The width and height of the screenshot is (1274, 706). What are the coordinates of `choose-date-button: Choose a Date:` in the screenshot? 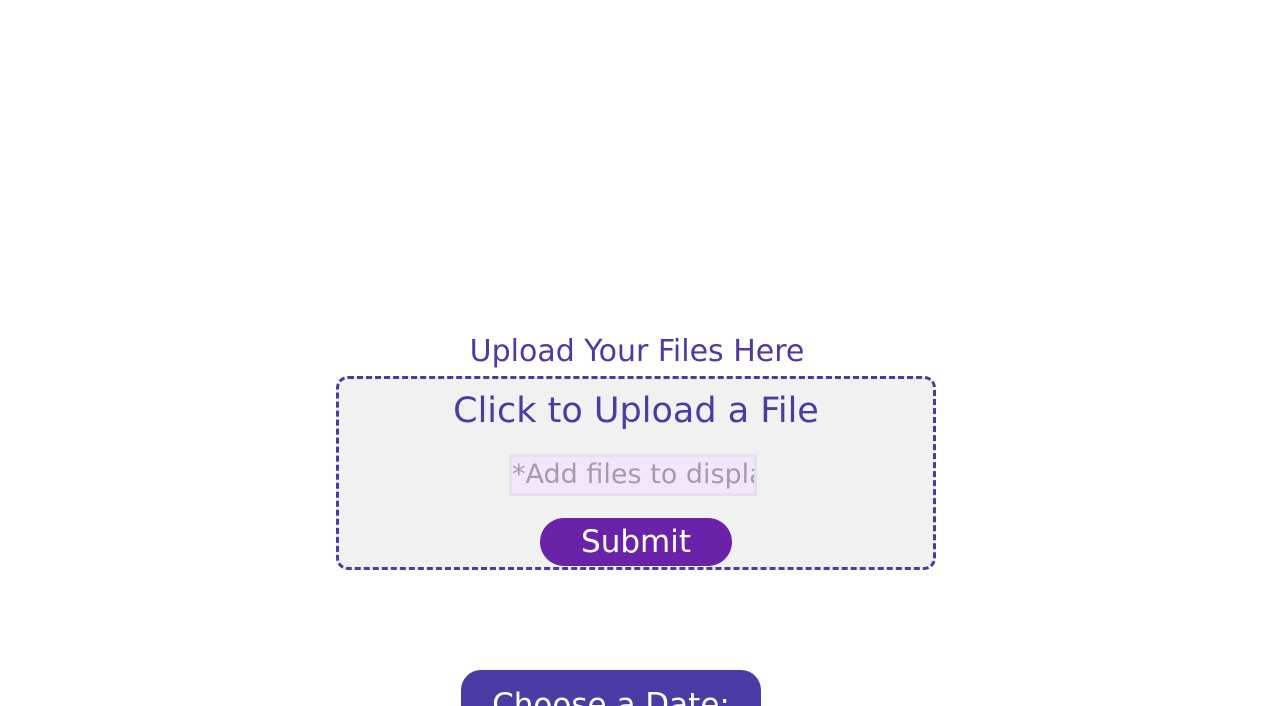 It's located at (611, 688).